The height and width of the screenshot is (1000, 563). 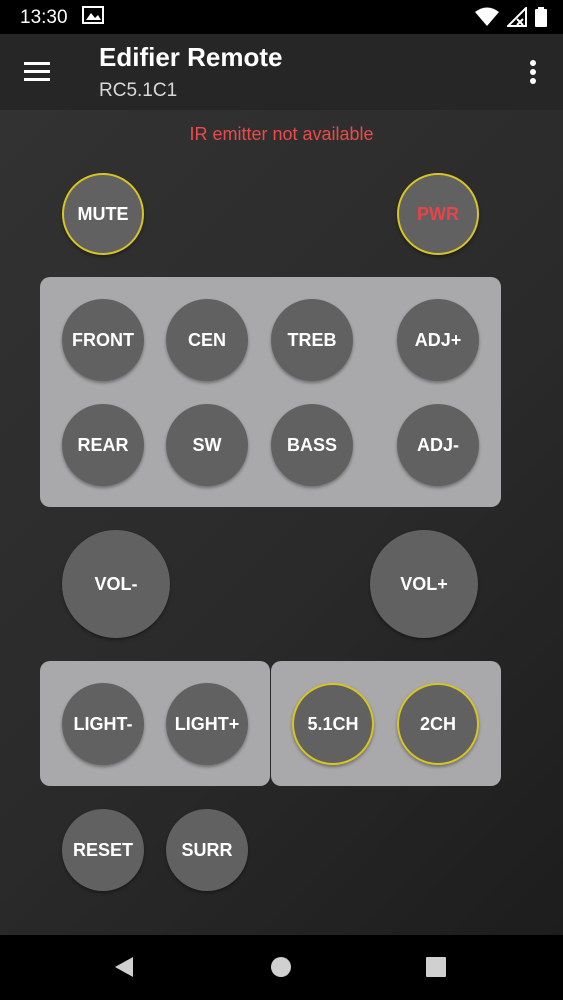 I want to click on status-bar: 13:30, so click(x=281, y=17).